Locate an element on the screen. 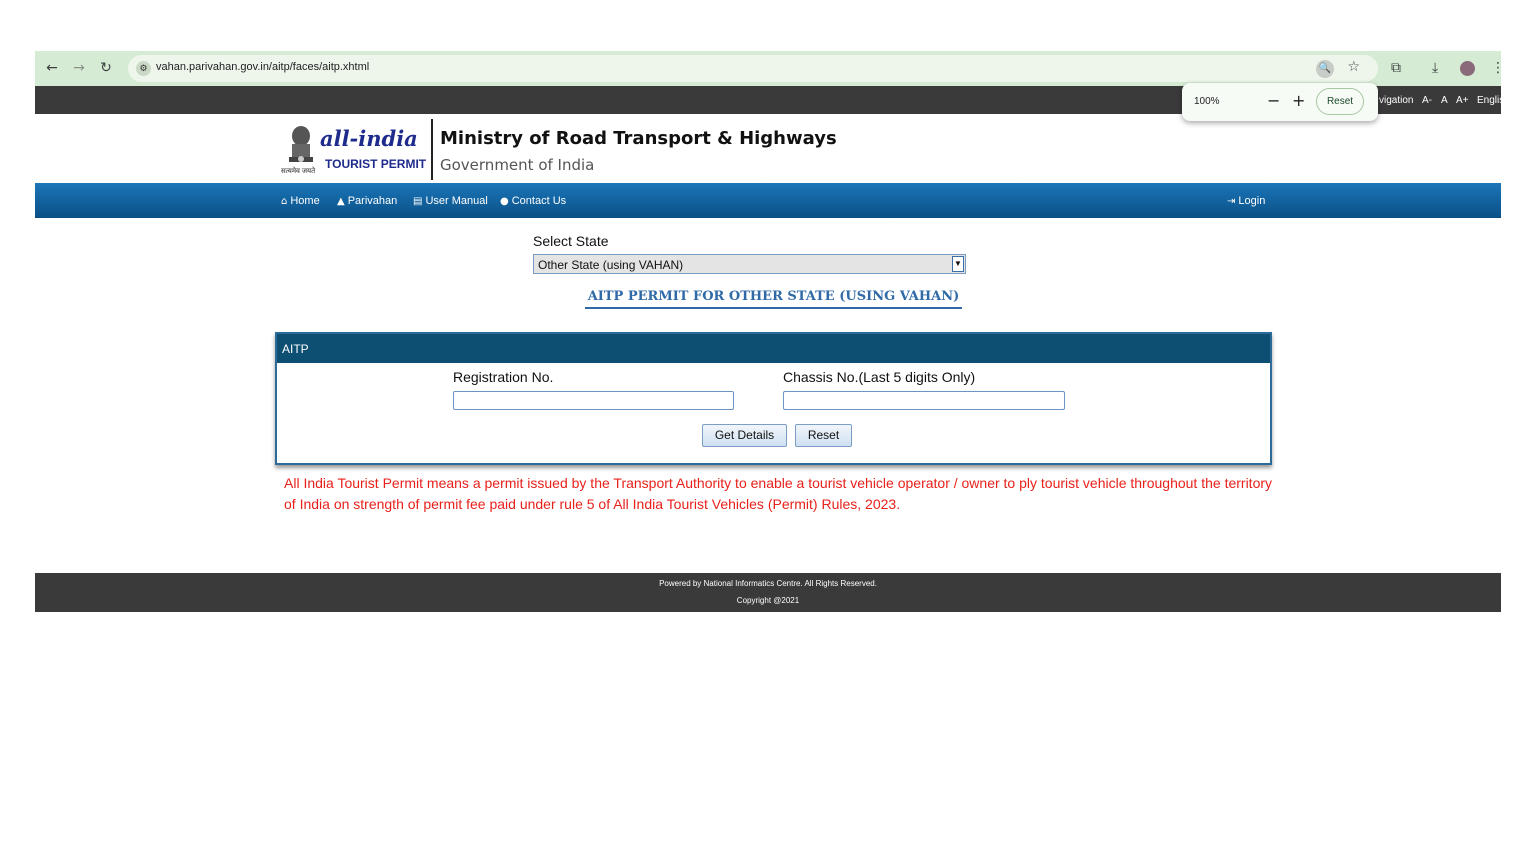  zoom-icon: 🔍 is located at coordinates (1325, 69).